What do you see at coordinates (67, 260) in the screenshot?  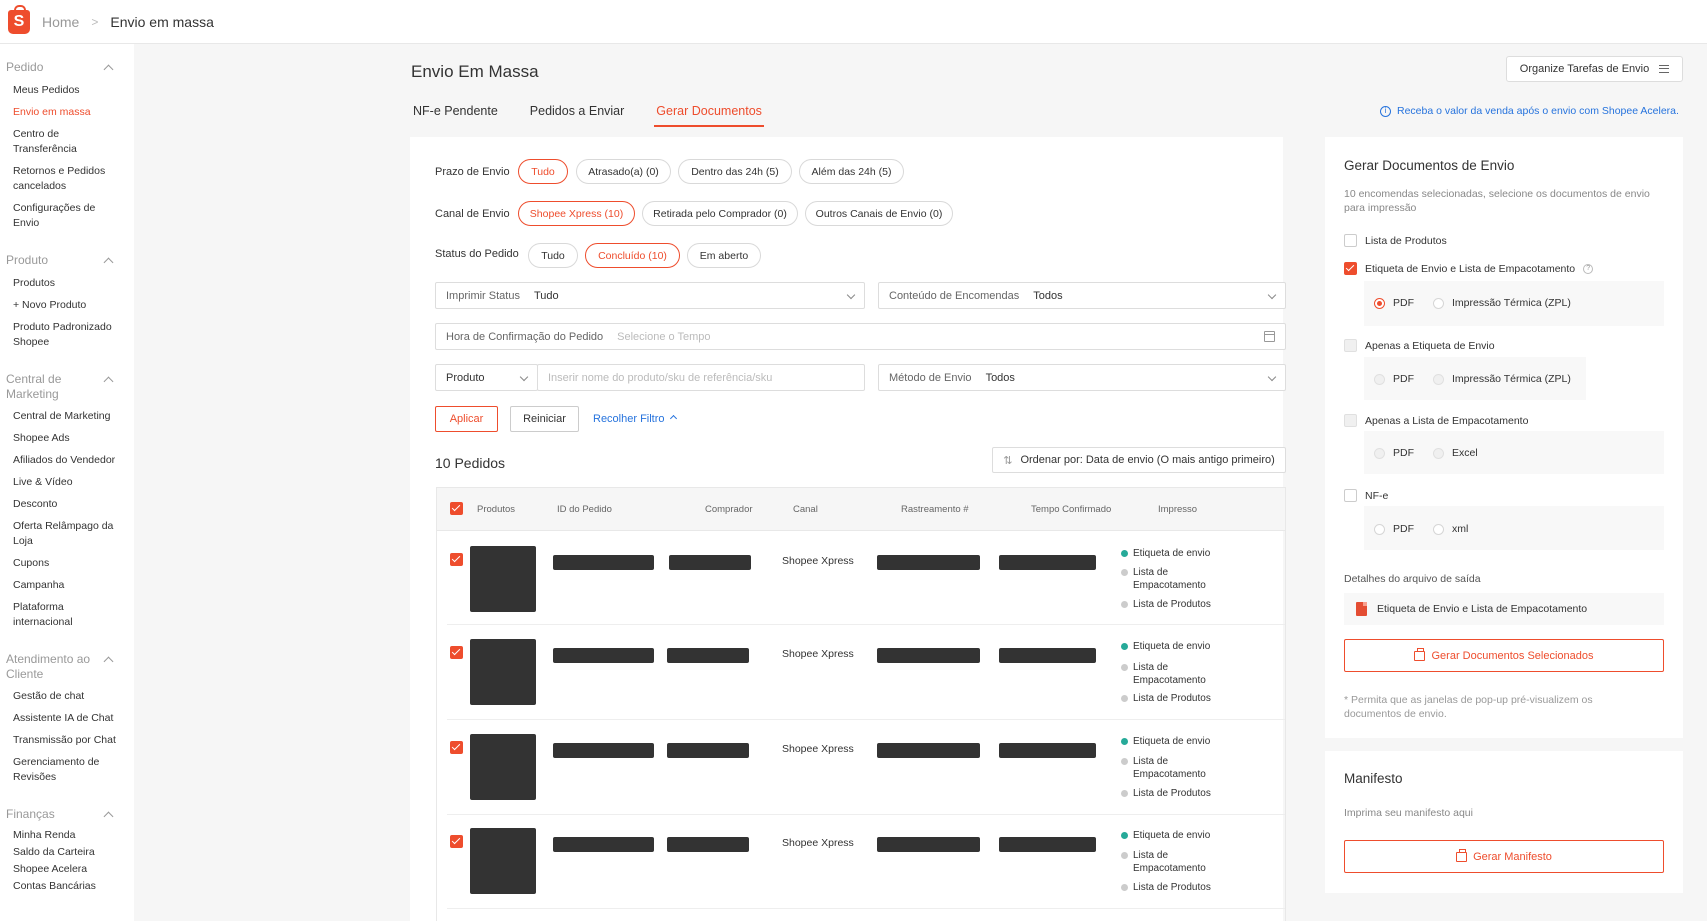 I see `sidebar-group-header: Produto` at bounding box center [67, 260].